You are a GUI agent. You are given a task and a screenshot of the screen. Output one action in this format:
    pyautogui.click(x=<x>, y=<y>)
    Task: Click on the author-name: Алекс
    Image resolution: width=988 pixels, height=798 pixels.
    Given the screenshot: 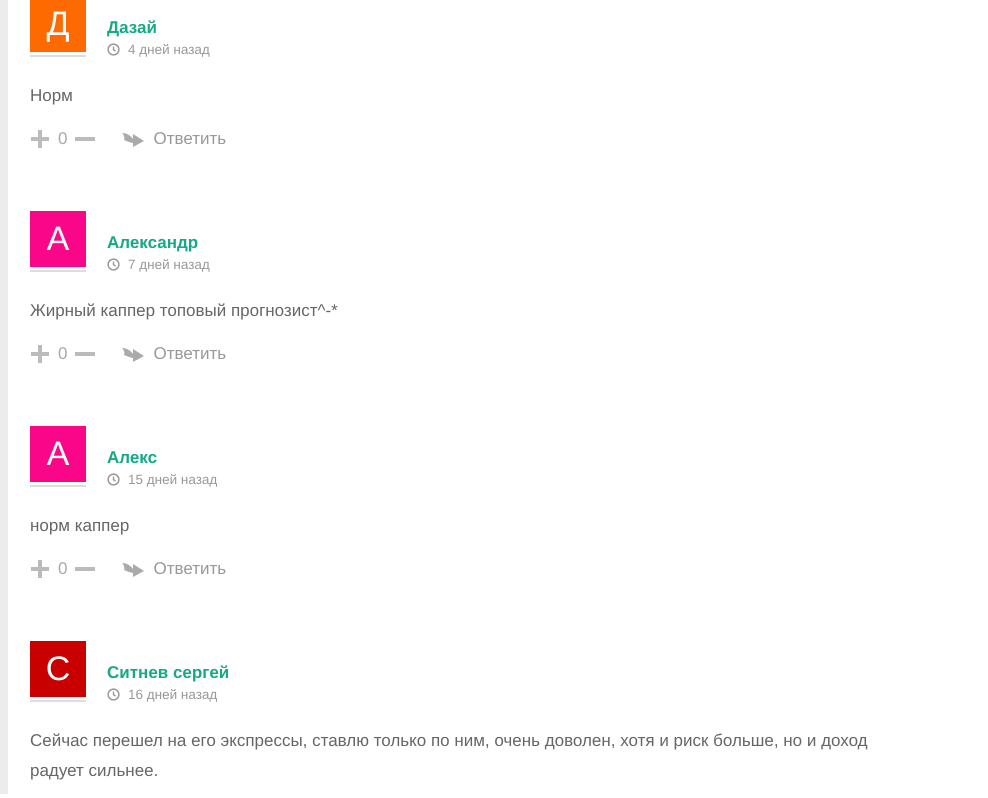 What is the action you would take?
    pyautogui.click(x=162, y=458)
    